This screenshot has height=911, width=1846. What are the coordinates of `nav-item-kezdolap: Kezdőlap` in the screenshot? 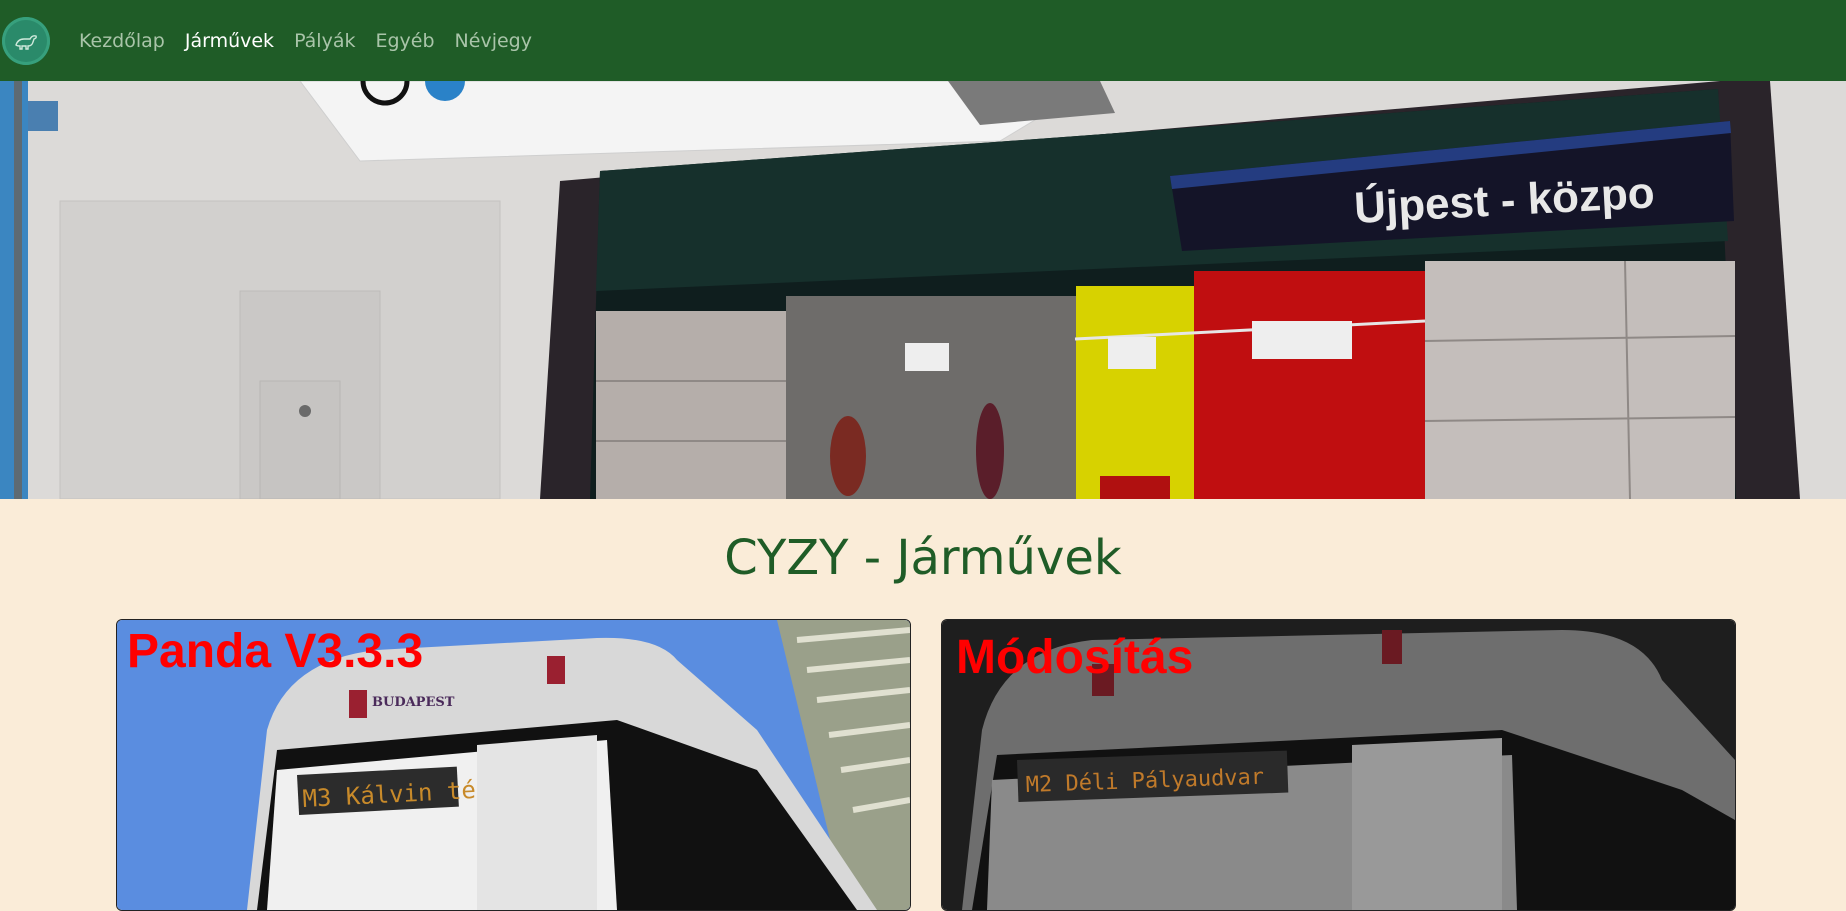 It's located at (122, 41).